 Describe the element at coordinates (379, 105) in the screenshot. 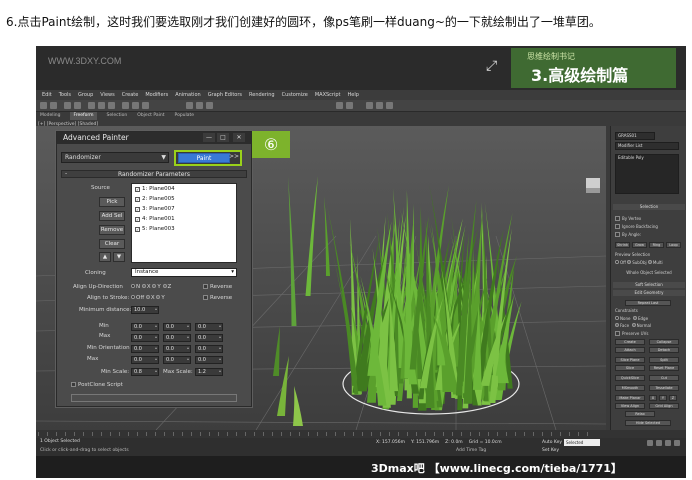

I see `render-setup-icon` at that location.